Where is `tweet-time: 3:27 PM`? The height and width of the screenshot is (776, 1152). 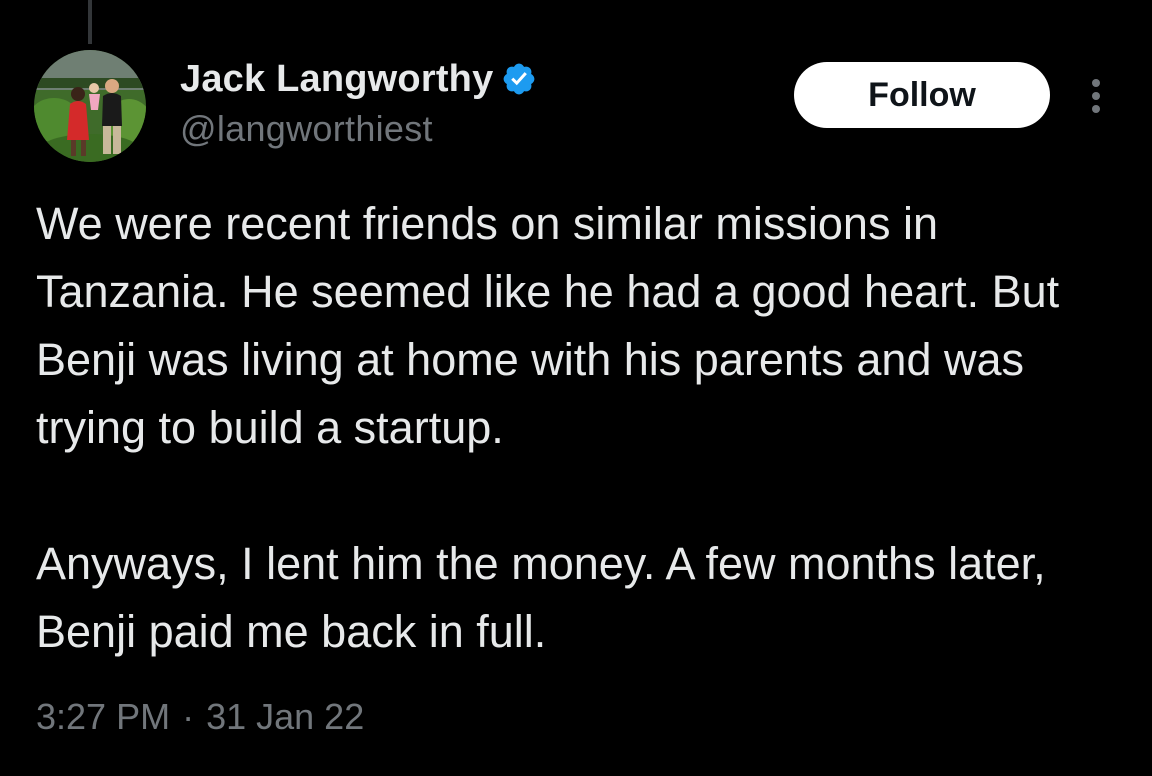 tweet-time: 3:27 PM is located at coordinates (103, 717).